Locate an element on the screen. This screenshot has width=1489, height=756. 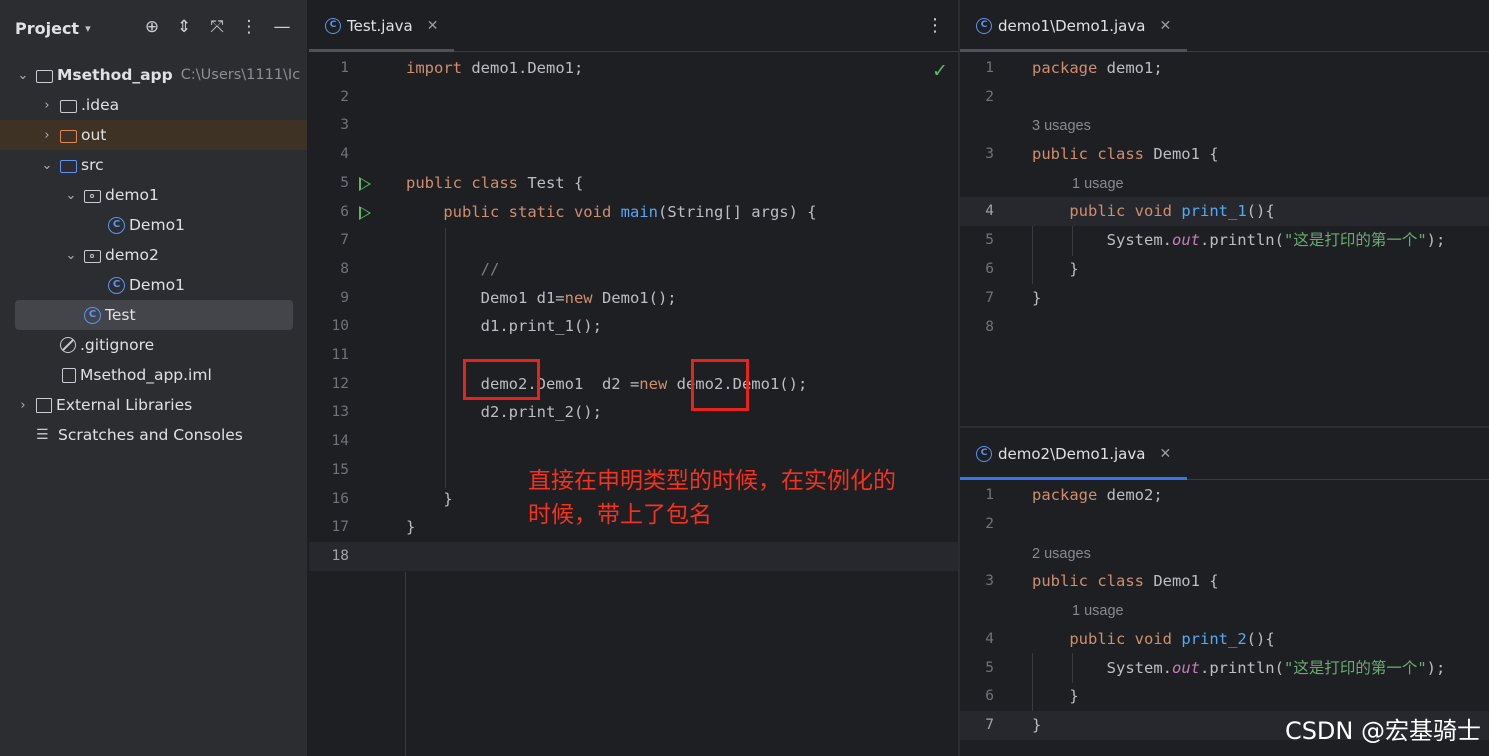
code-line: 4 public void print_1(){ is located at coordinates (1224, 211).